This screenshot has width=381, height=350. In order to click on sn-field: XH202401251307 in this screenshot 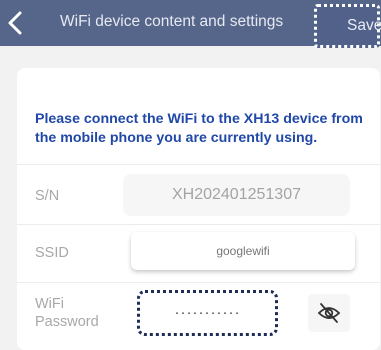, I will do `click(236, 195)`.